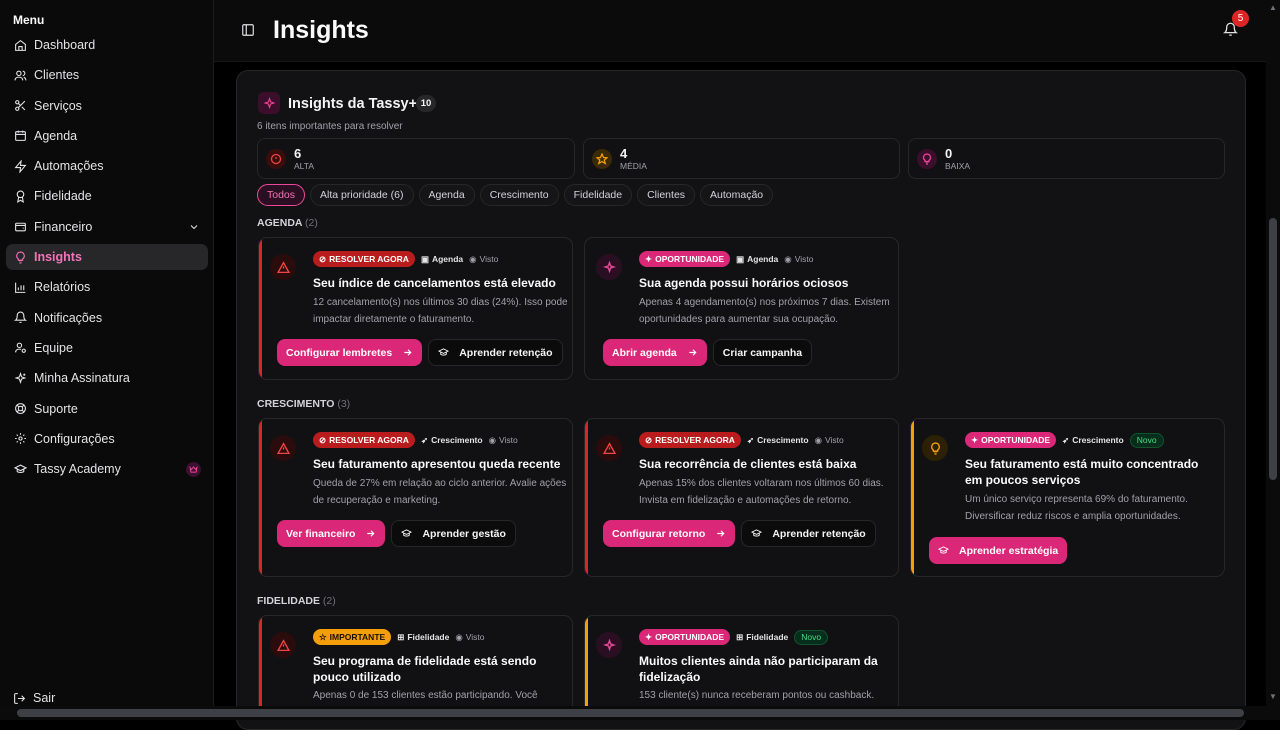 The height and width of the screenshot is (730, 1280). Describe the element at coordinates (1273, 349) in the screenshot. I see `vertical-scroll-thumb` at that location.